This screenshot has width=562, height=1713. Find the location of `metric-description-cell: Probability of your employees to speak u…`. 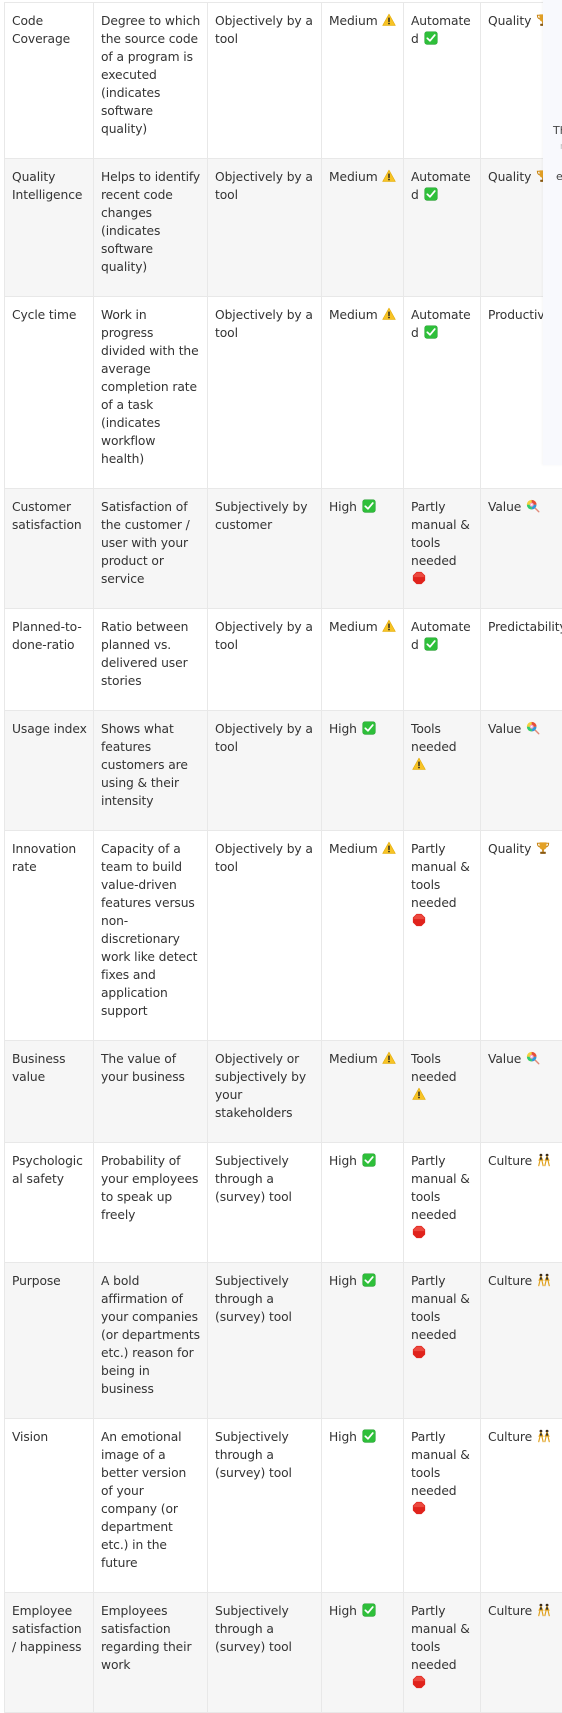

metric-description-cell: Probability of your employees to speak u… is located at coordinates (151, 1203).